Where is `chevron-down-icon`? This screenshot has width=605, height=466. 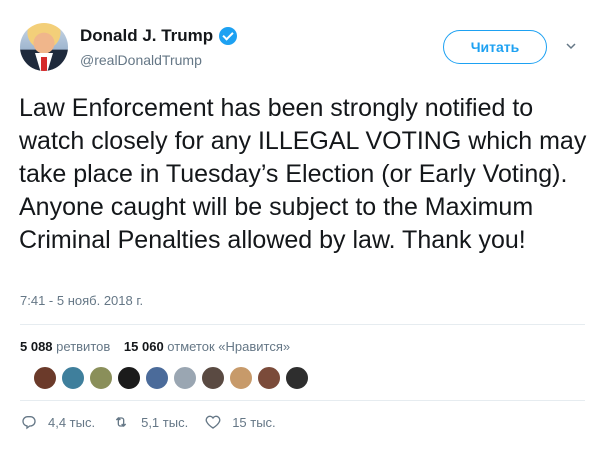 chevron-down-icon is located at coordinates (571, 46).